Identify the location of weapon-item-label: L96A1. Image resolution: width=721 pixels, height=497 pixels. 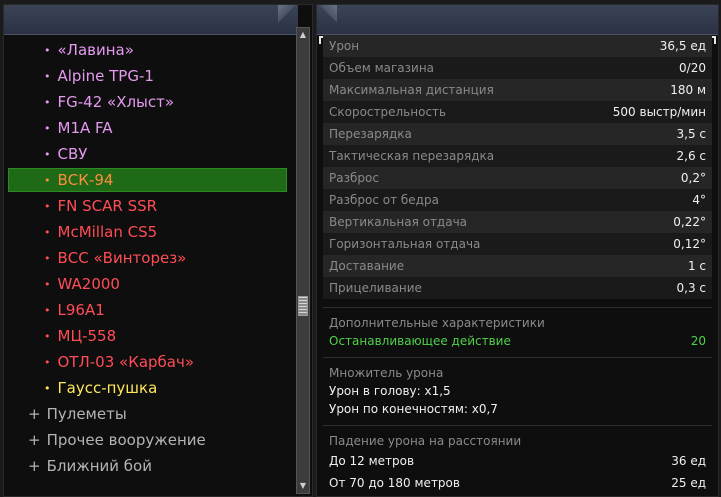
(81, 310).